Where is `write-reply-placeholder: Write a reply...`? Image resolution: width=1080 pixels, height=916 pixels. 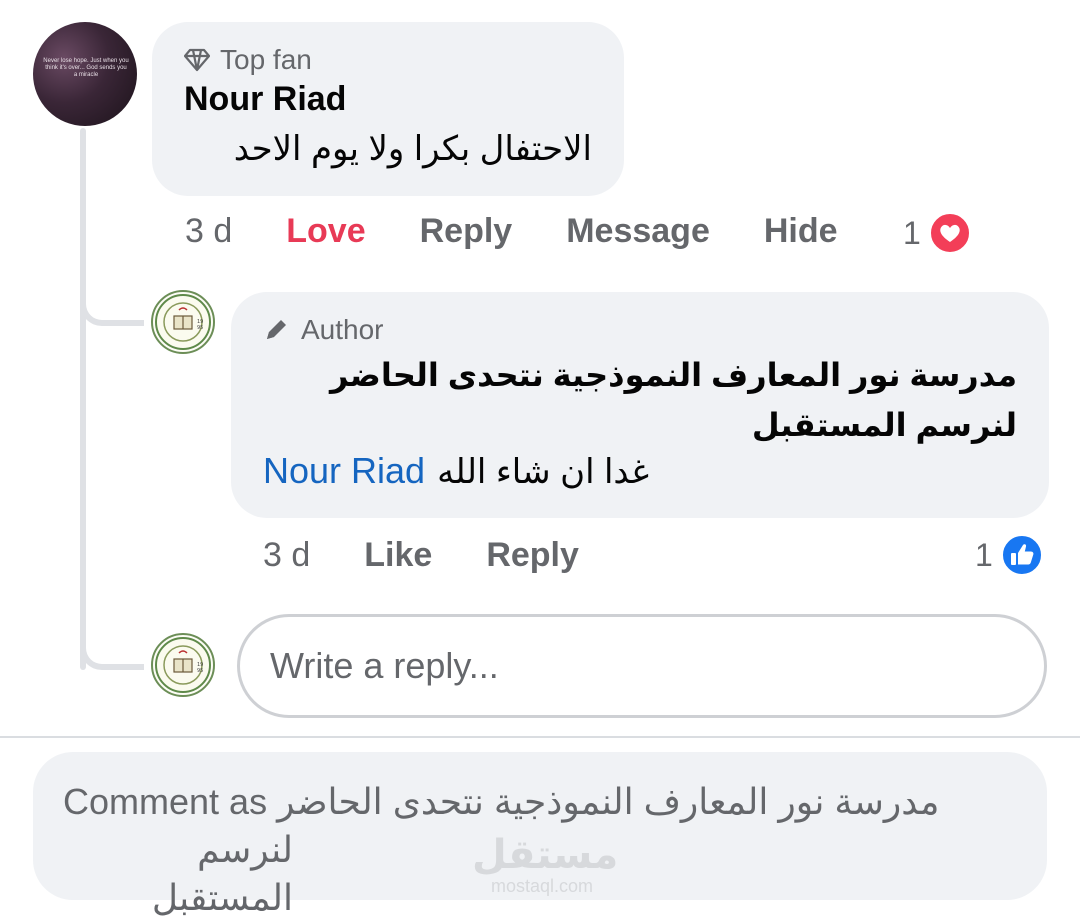 write-reply-placeholder: Write a reply... is located at coordinates (384, 665).